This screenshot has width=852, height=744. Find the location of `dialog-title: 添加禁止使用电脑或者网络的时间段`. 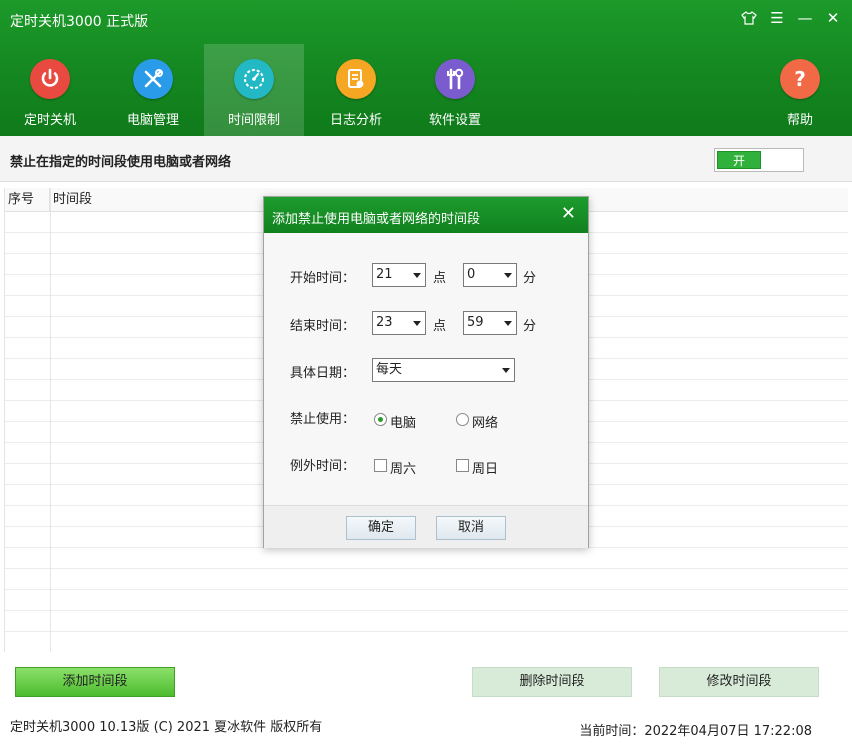

dialog-title: 添加禁止使用电脑或者网络的时间段 is located at coordinates (376, 219).